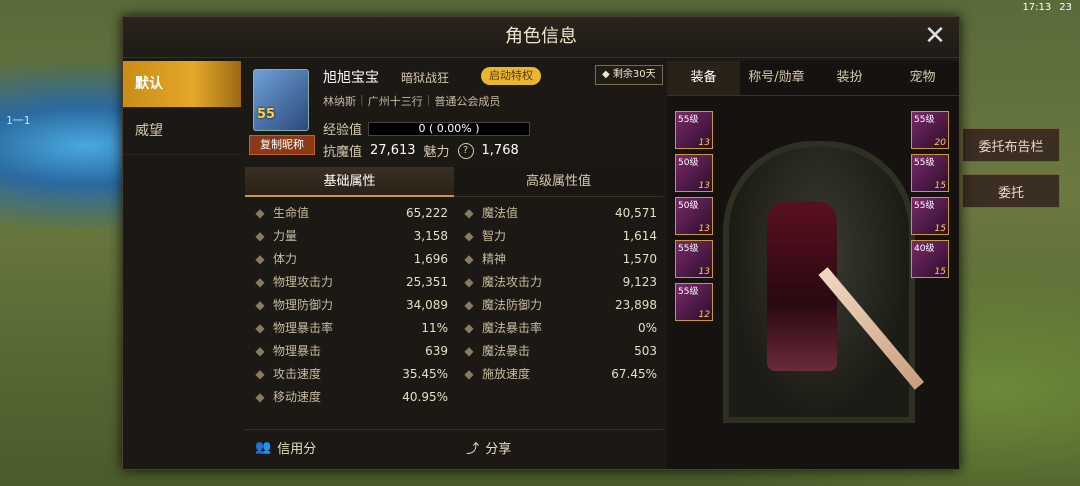 Image resolution: width=1080 pixels, height=486 pixels. Describe the element at coordinates (18, 120) in the screenshot. I see `map-tag: 1一1` at that location.